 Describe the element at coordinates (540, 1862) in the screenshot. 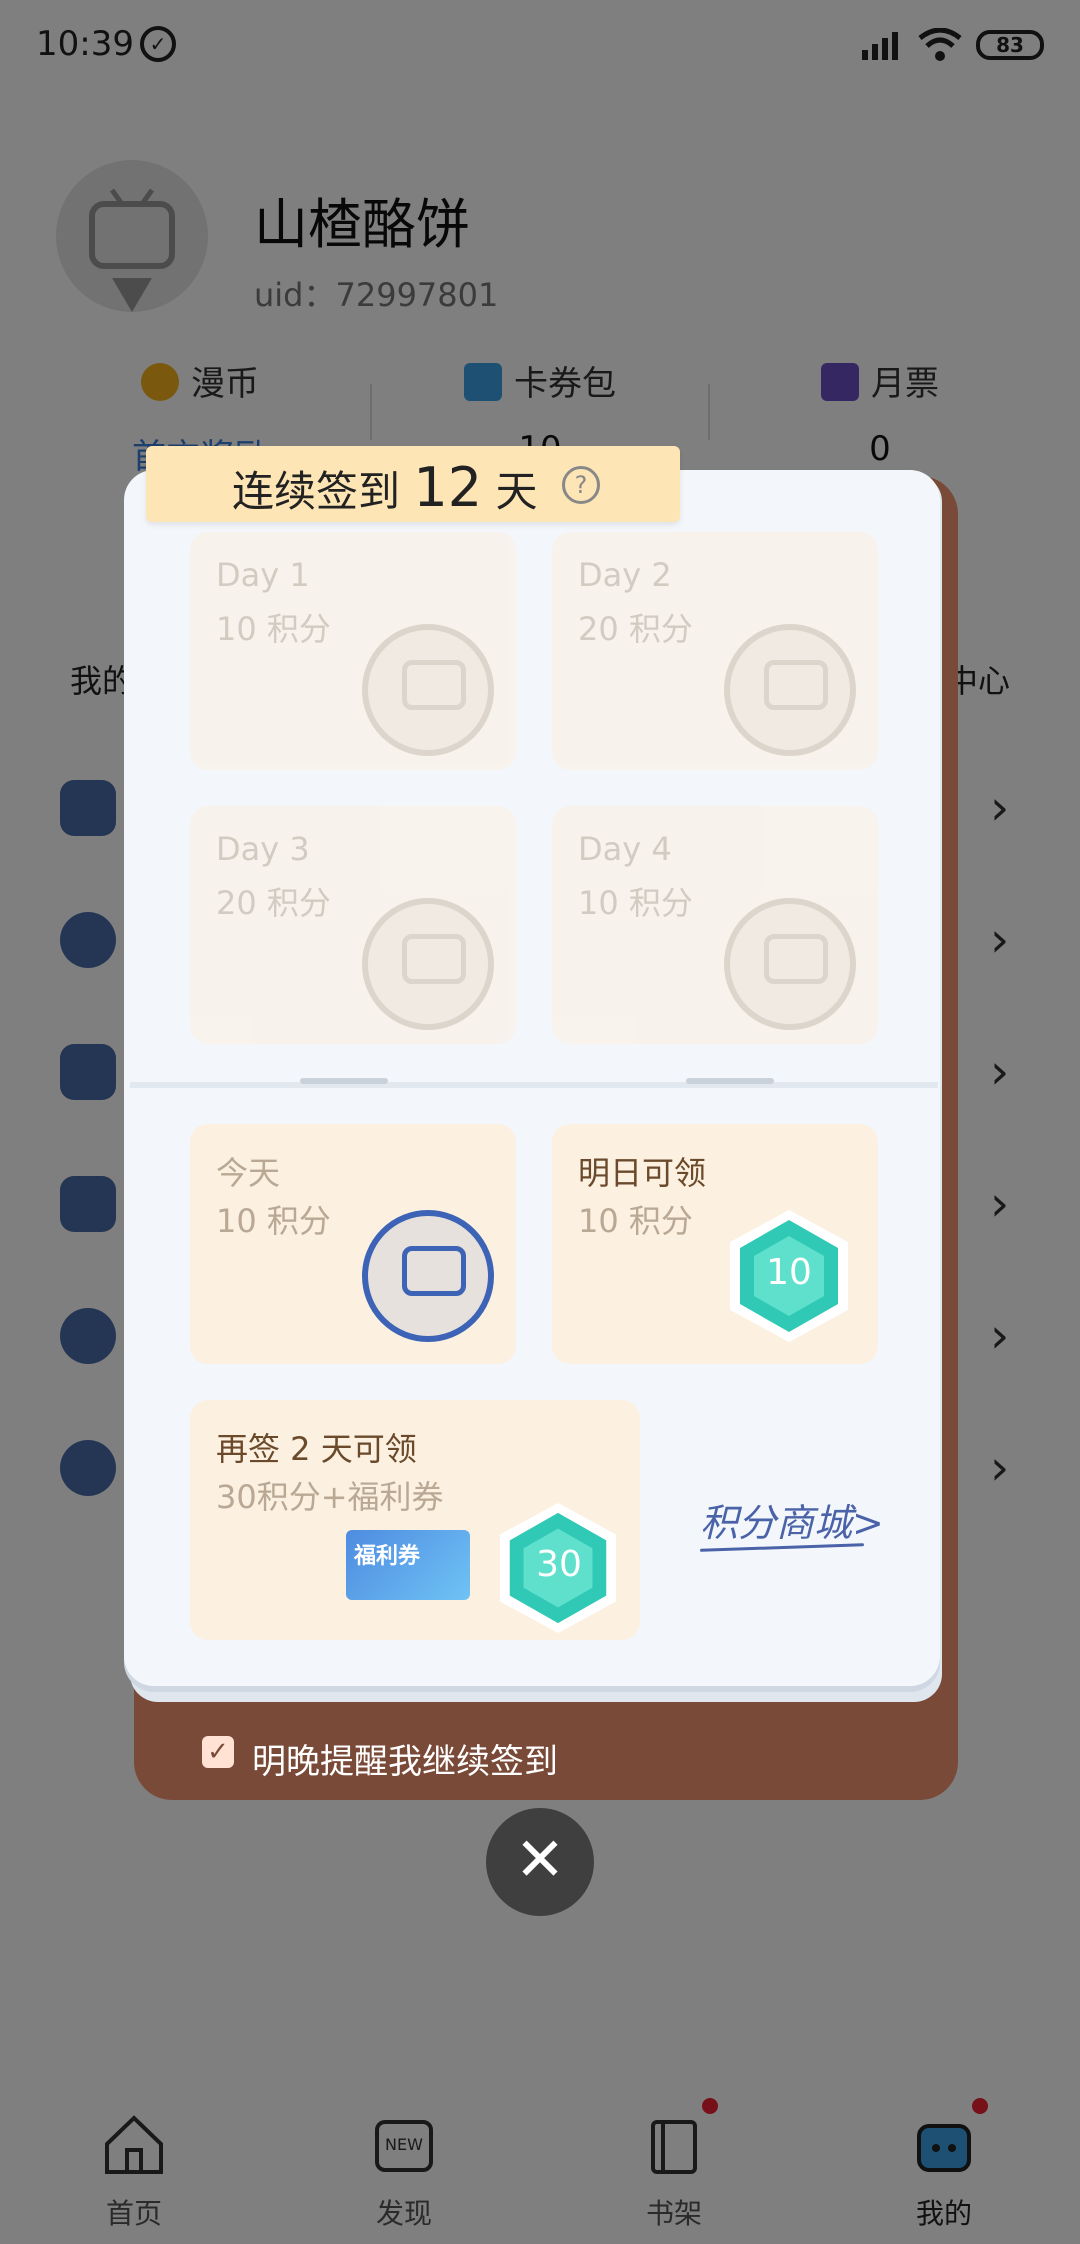

I see `close-button: ✕` at that location.